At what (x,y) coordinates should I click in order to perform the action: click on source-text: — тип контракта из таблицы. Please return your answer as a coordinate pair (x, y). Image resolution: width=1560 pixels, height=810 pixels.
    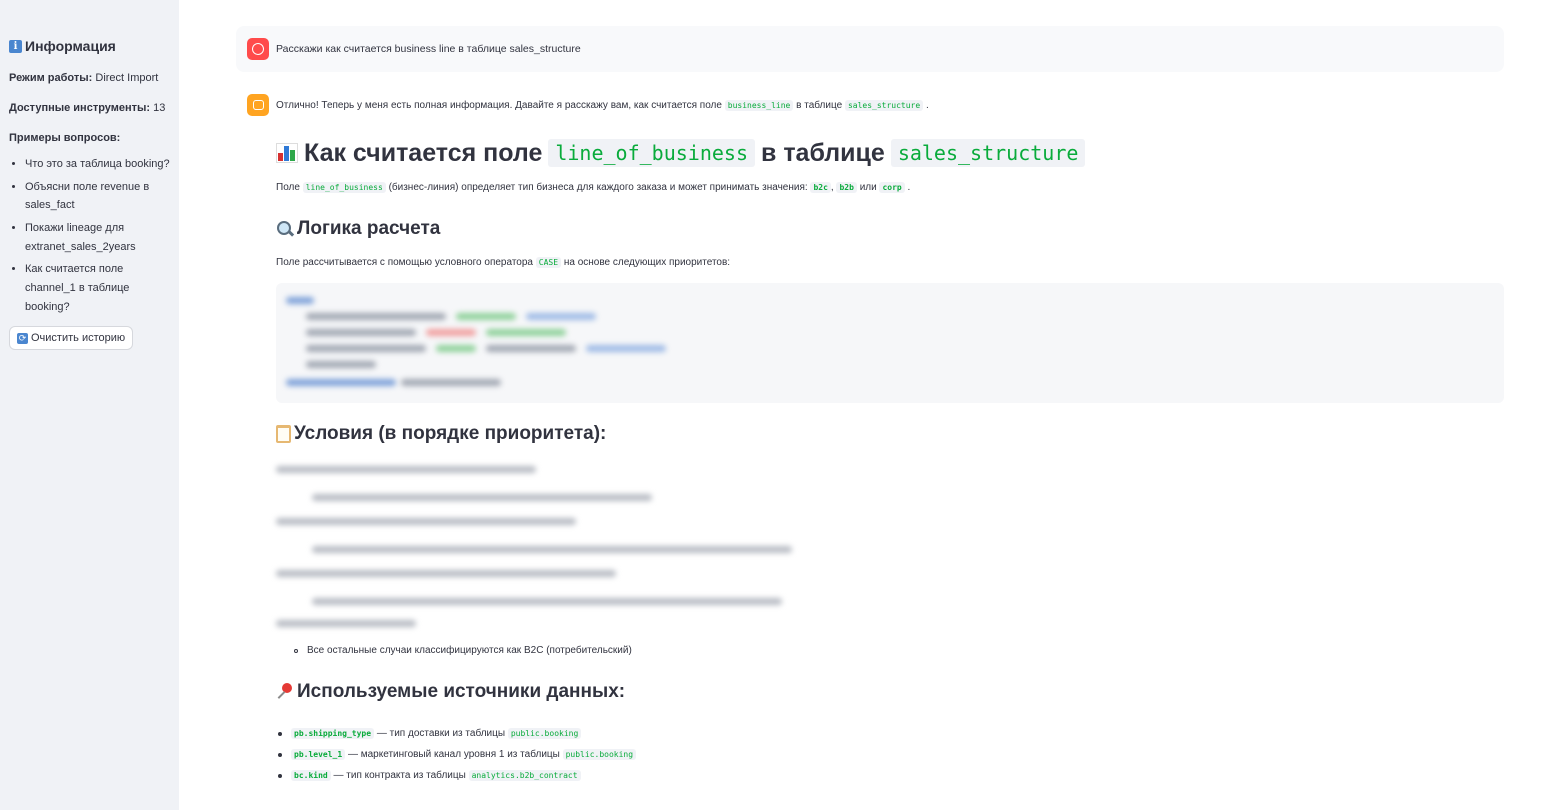
    Looking at the image, I should click on (399, 775).